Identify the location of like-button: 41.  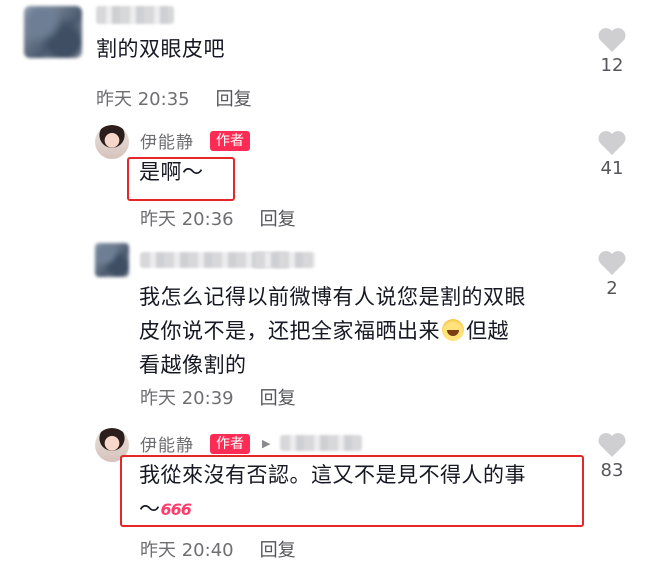
(612, 154).